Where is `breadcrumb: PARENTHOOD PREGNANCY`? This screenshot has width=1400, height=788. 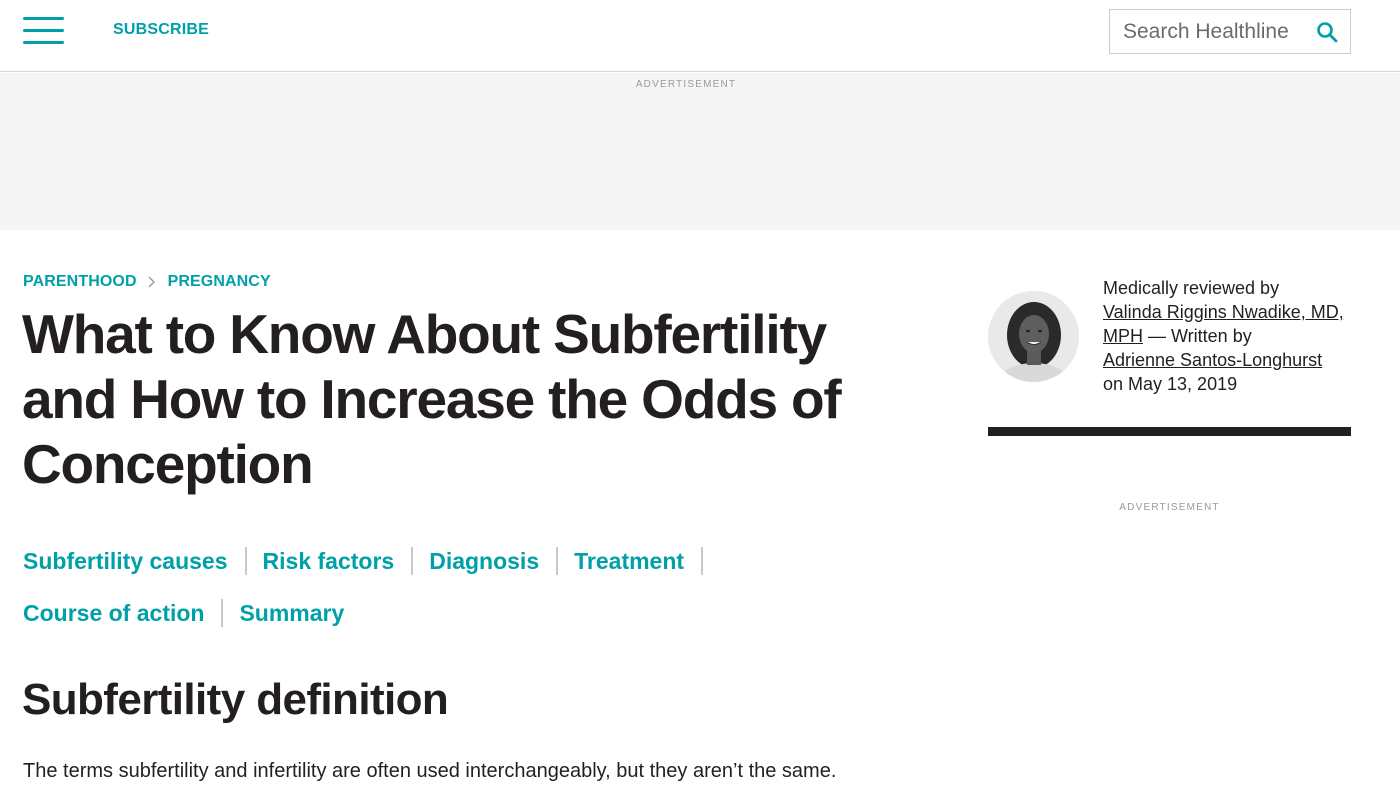
breadcrumb: PARENTHOOD PREGNANCY is located at coordinates (147, 282).